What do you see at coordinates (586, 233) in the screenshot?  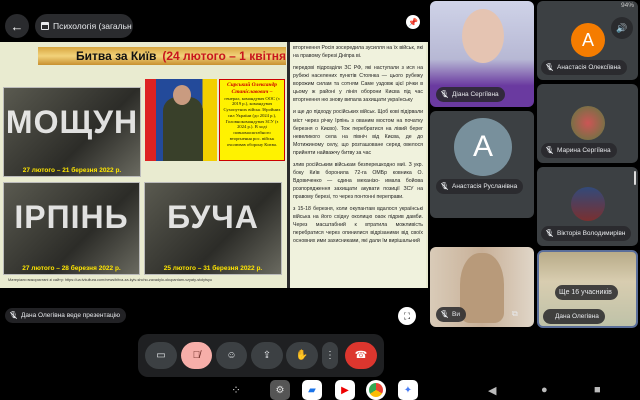 I see `participant-name: 🎙 Вікторія Володимирівн` at bounding box center [586, 233].